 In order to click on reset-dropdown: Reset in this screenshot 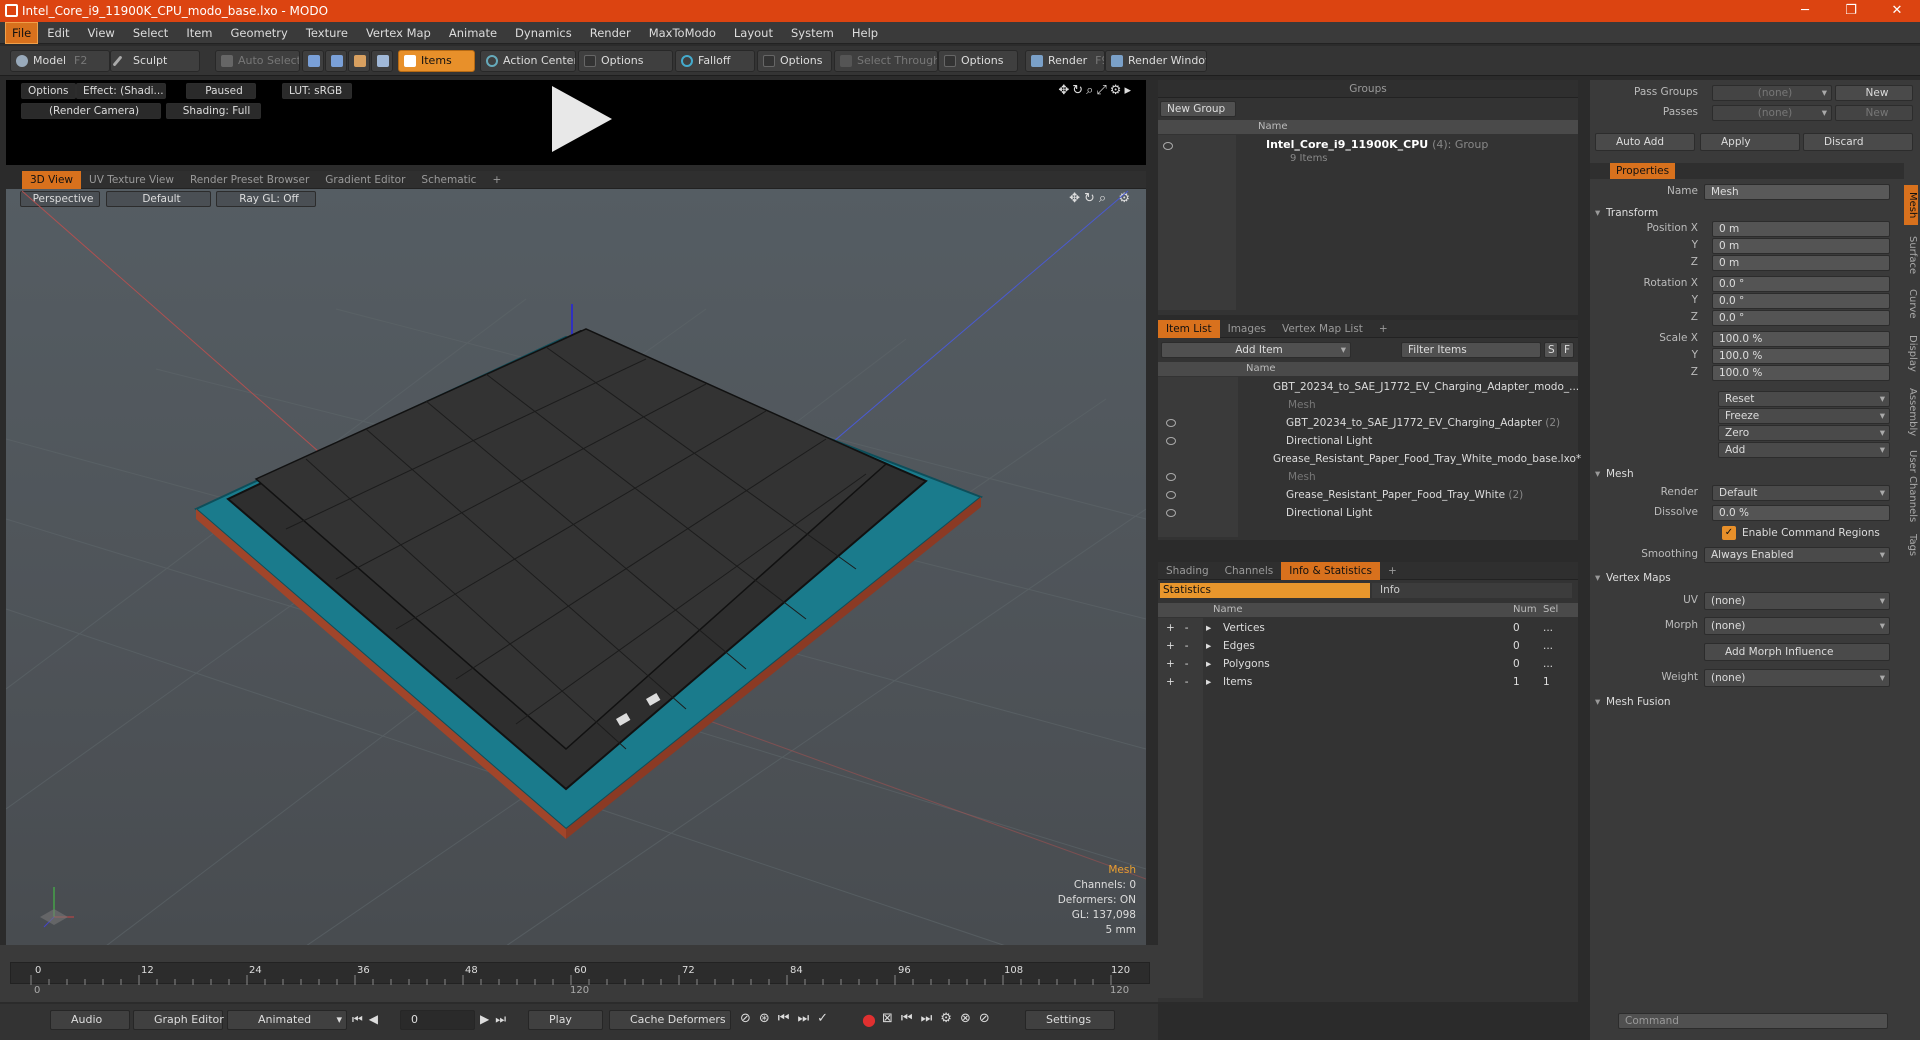, I will do `click(1804, 399)`.